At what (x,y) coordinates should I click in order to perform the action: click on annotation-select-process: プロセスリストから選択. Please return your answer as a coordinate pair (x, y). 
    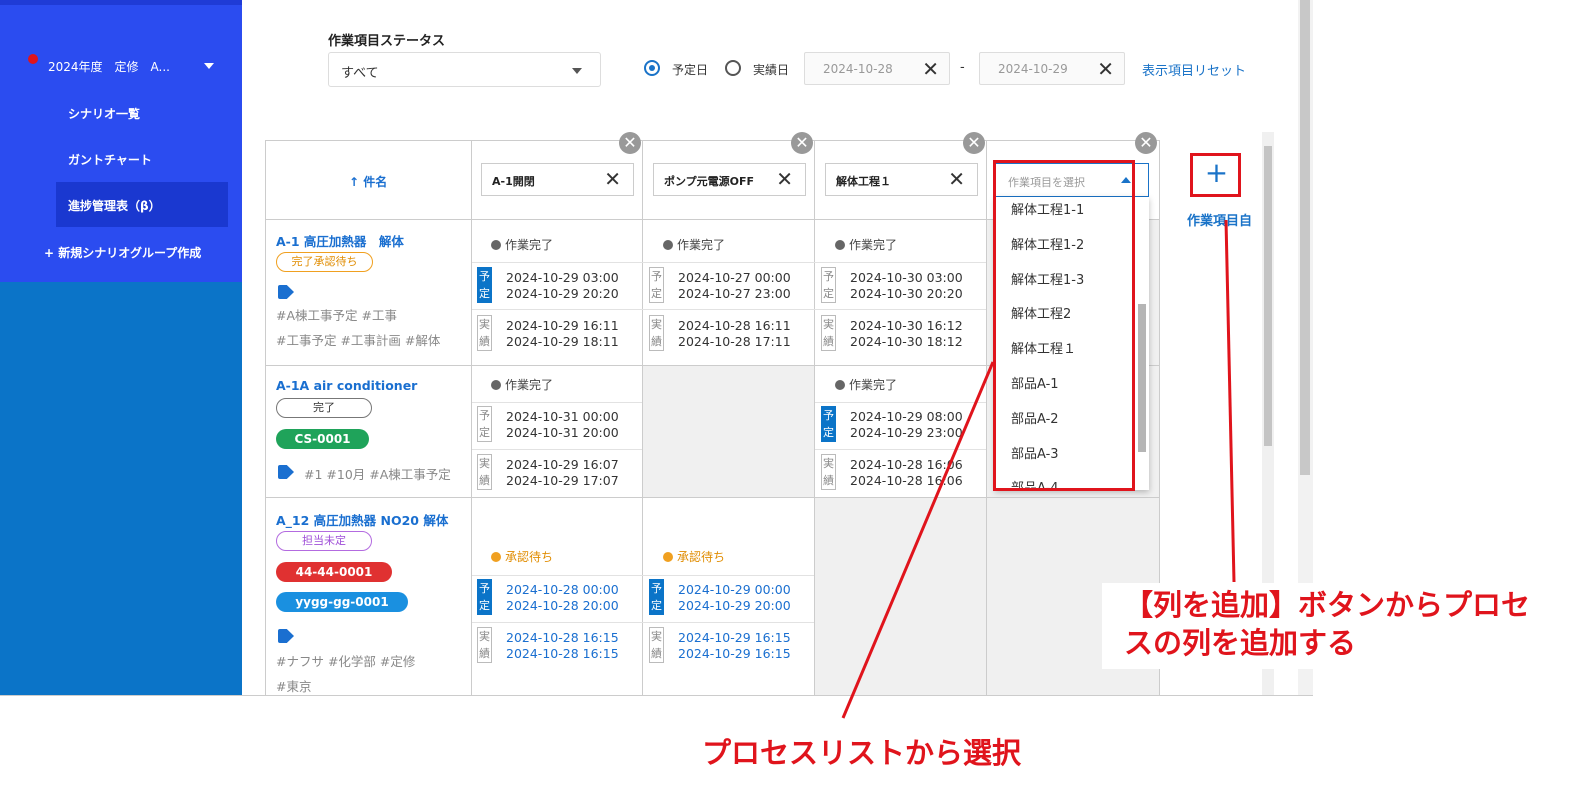
    Looking at the image, I should click on (862, 753).